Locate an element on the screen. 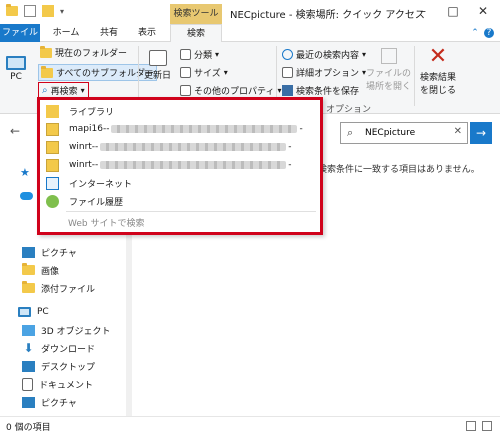  menu-item-label: mapi16-- is located at coordinates (89, 129).